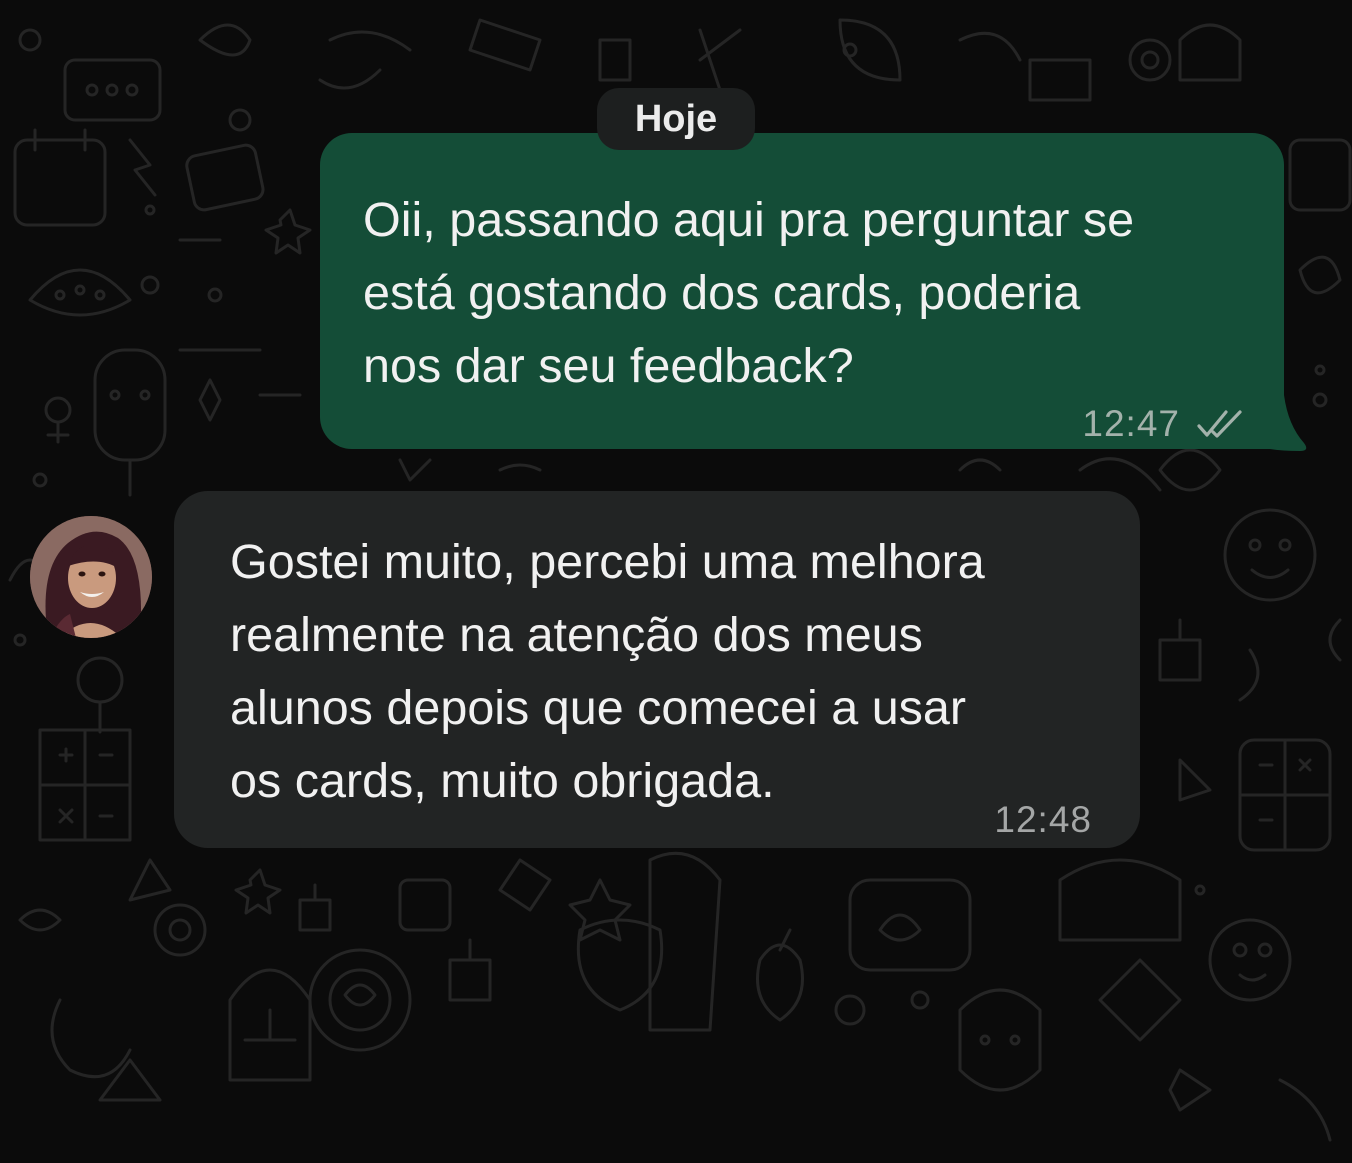 The width and height of the screenshot is (1352, 1163). What do you see at coordinates (91, 577) in the screenshot?
I see `contact-avatar` at bounding box center [91, 577].